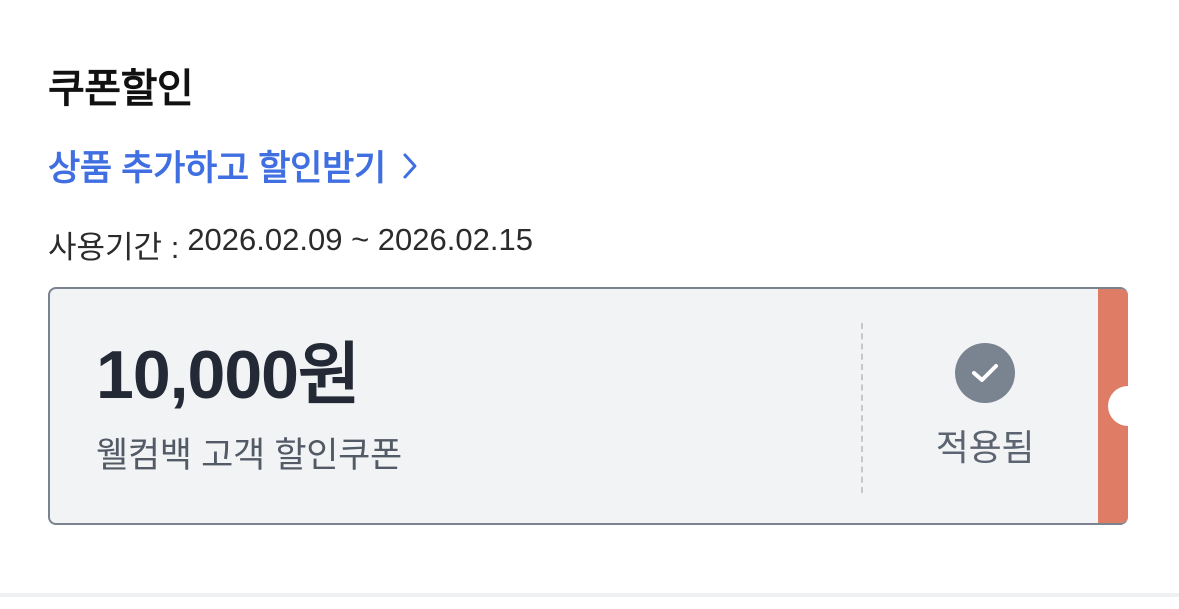 This screenshot has height=609, width=1179. I want to click on section-title: 쿠폰할인, so click(121, 89).